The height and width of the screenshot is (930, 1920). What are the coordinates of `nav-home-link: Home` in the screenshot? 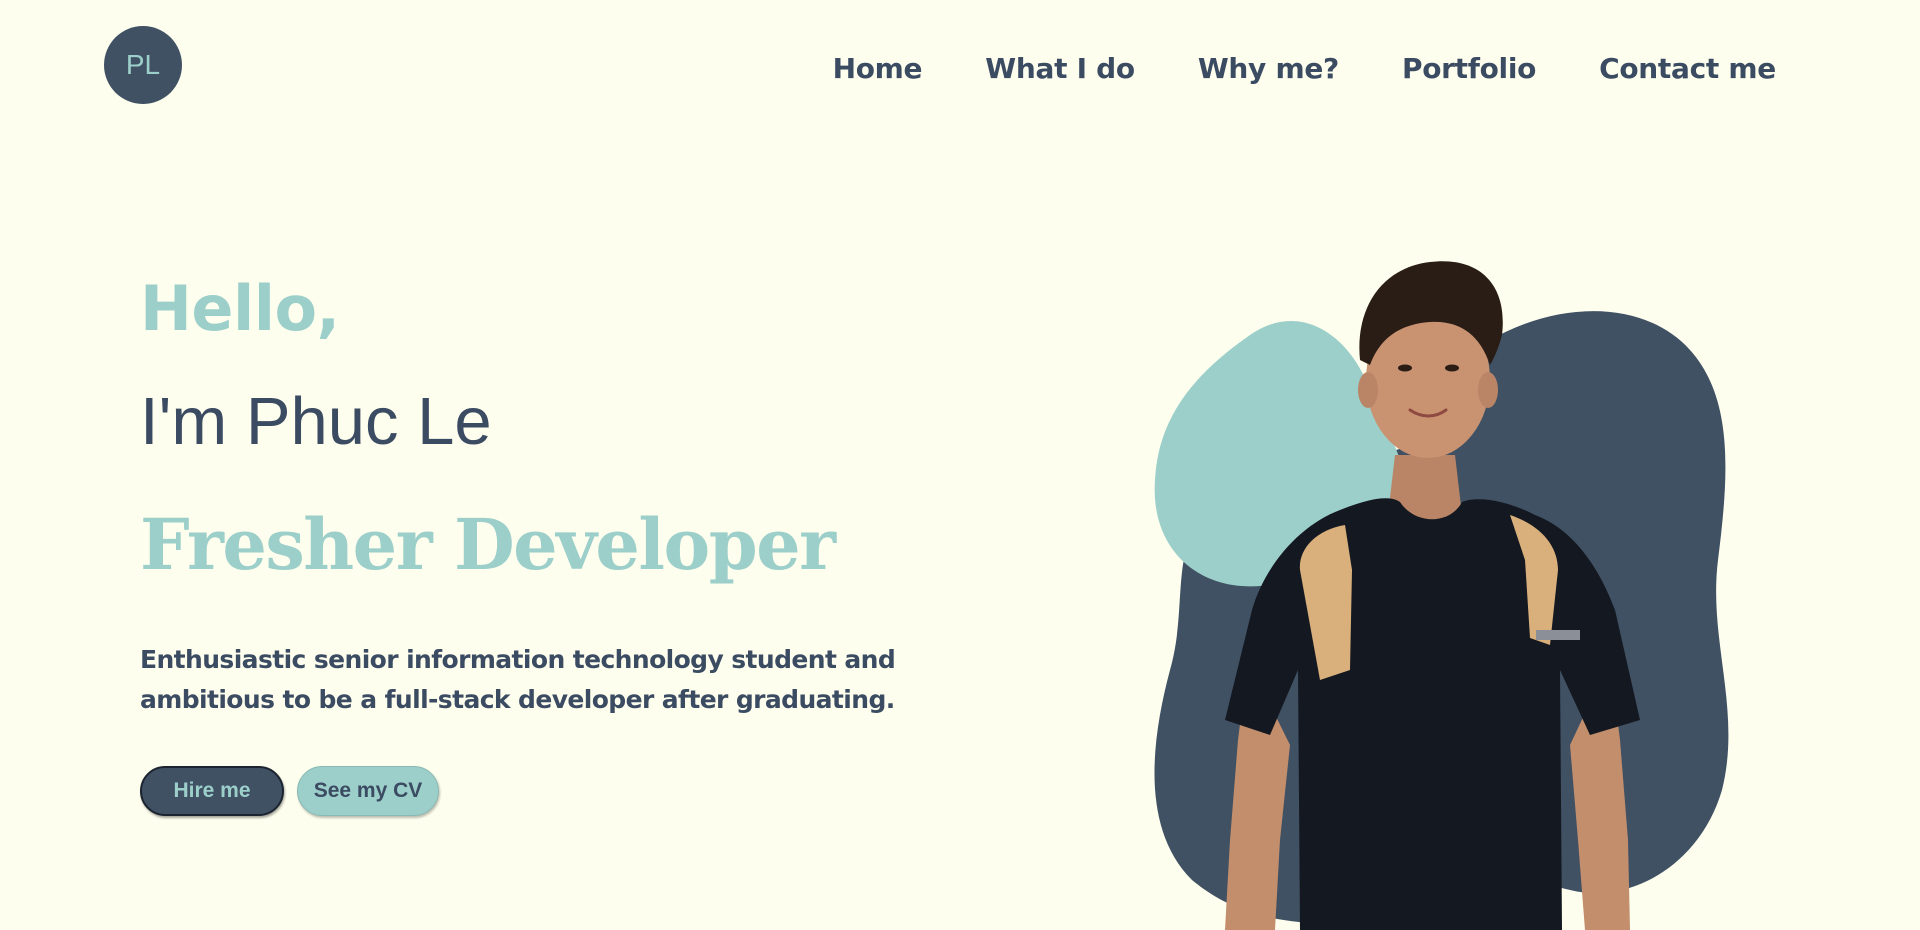 It's located at (878, 68).